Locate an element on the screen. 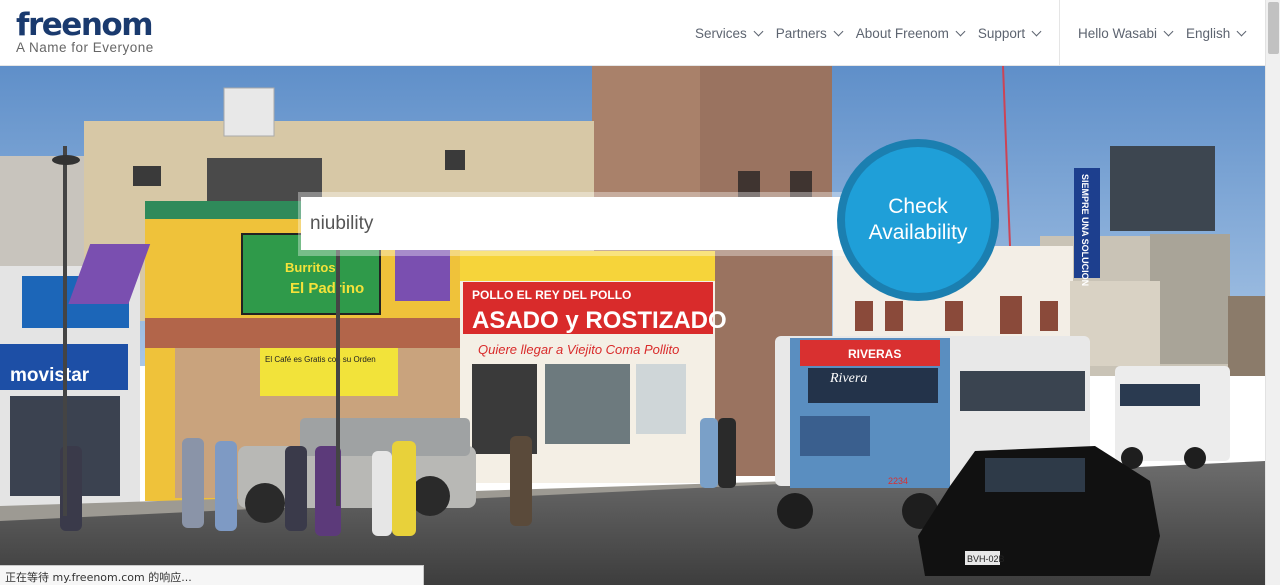 The image size is (1280, 585). check-availability-button: Check Availability is located at coordinates (918, 220).